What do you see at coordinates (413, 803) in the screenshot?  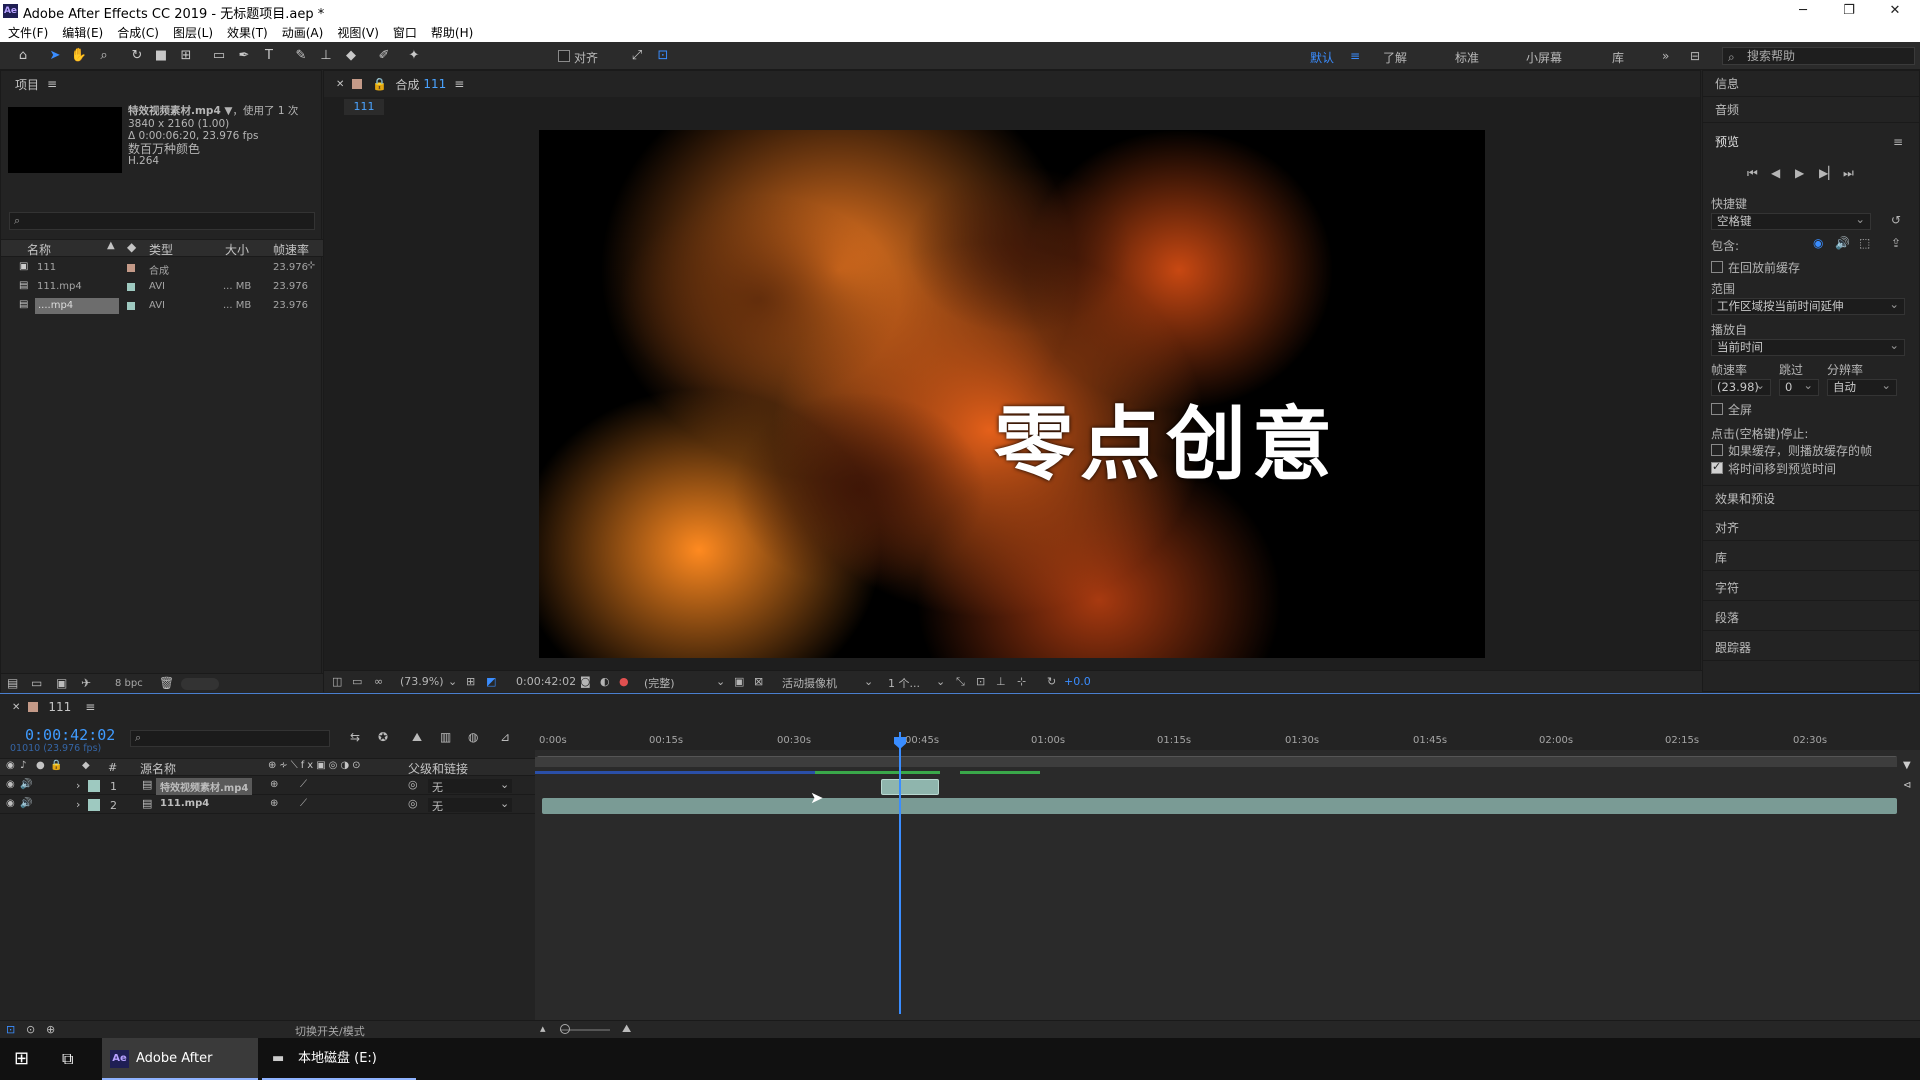 I see `pickwhip-icon: ◎` at bounding box center [413, 803].